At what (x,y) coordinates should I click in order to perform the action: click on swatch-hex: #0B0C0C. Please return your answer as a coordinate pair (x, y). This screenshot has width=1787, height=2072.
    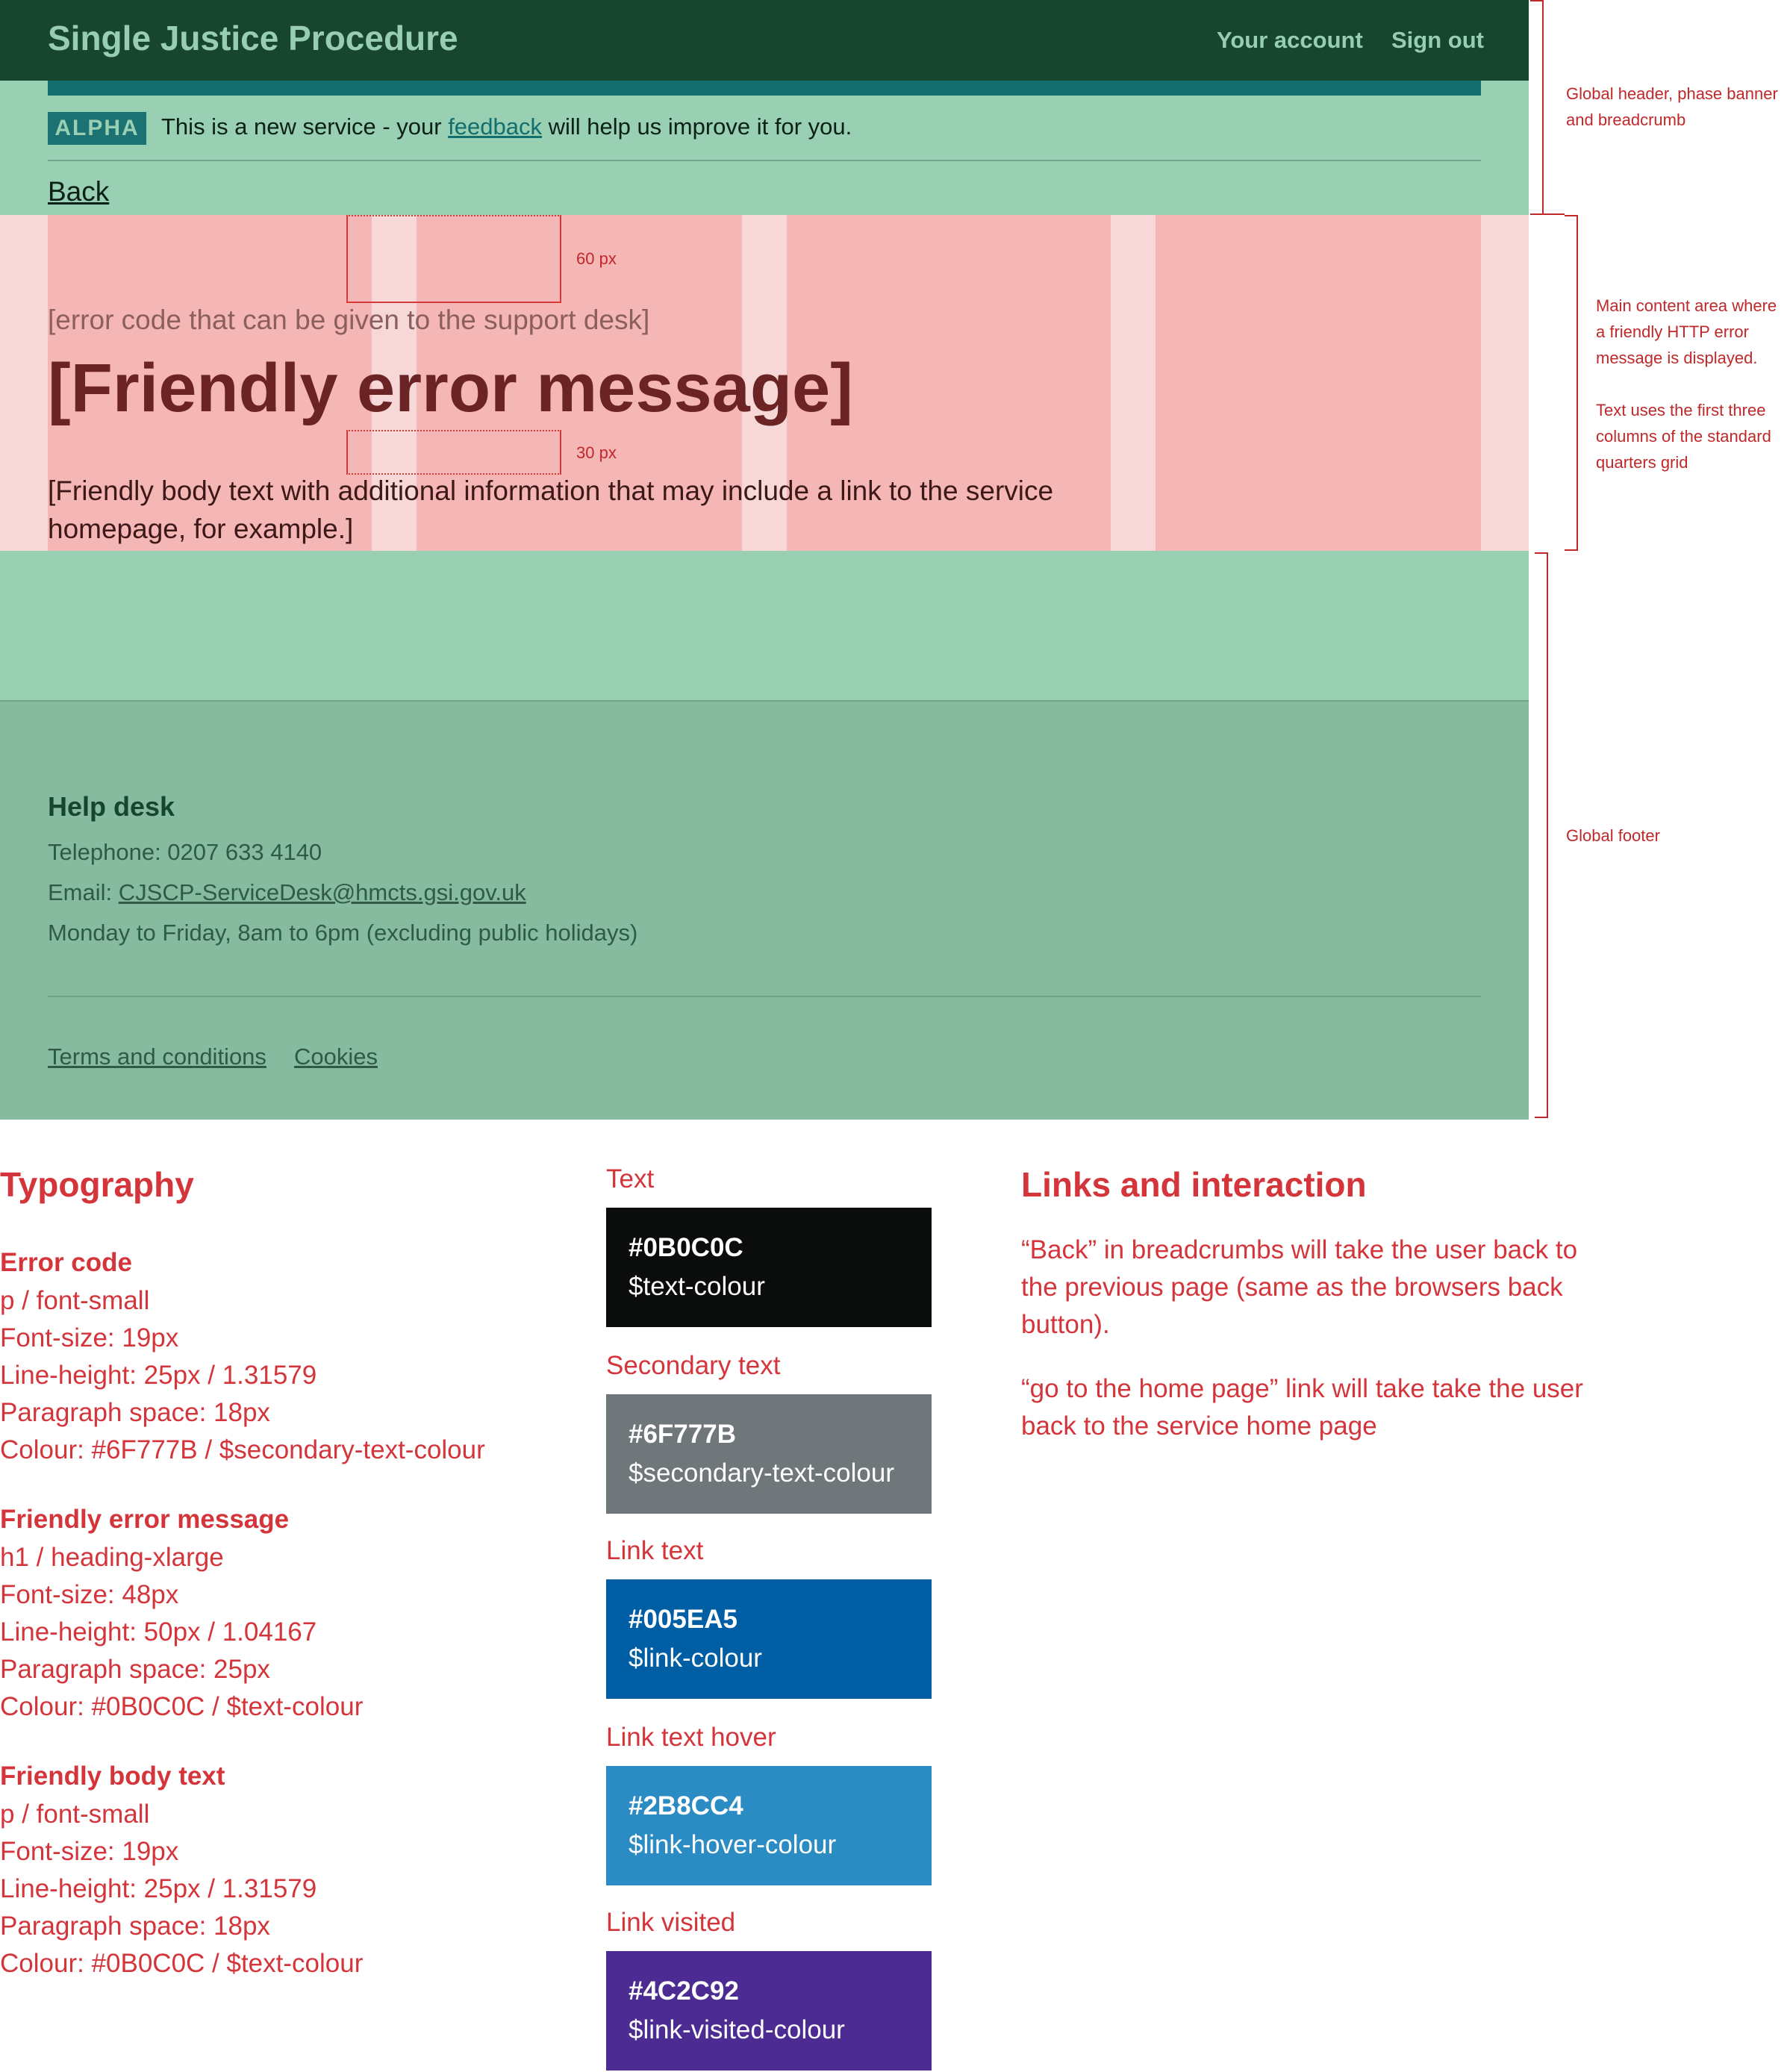
    Looking at the image, I should click on (686, 1247).